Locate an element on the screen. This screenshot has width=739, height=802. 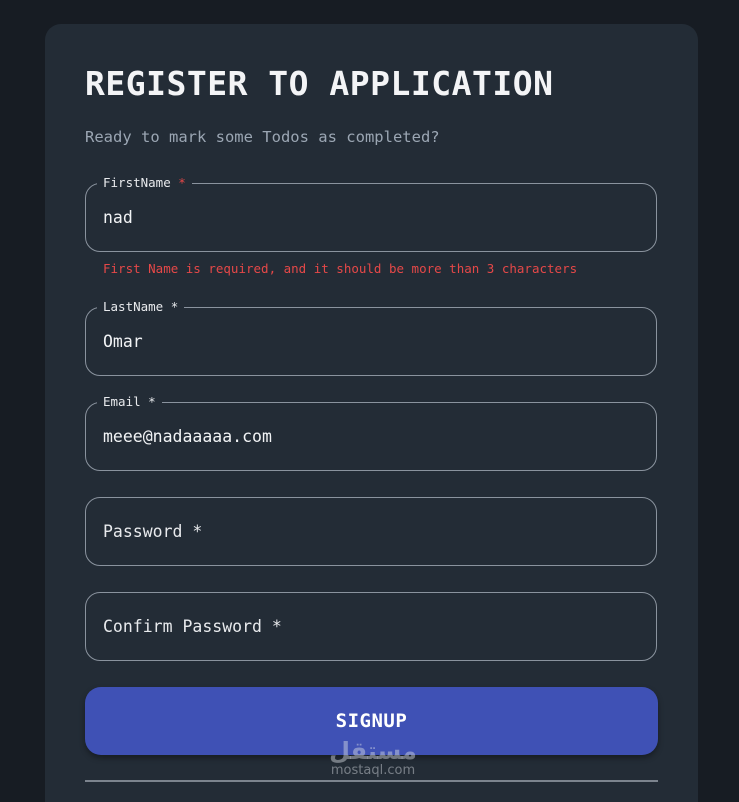
email-label: Email * is located at coordinates (129, 402).